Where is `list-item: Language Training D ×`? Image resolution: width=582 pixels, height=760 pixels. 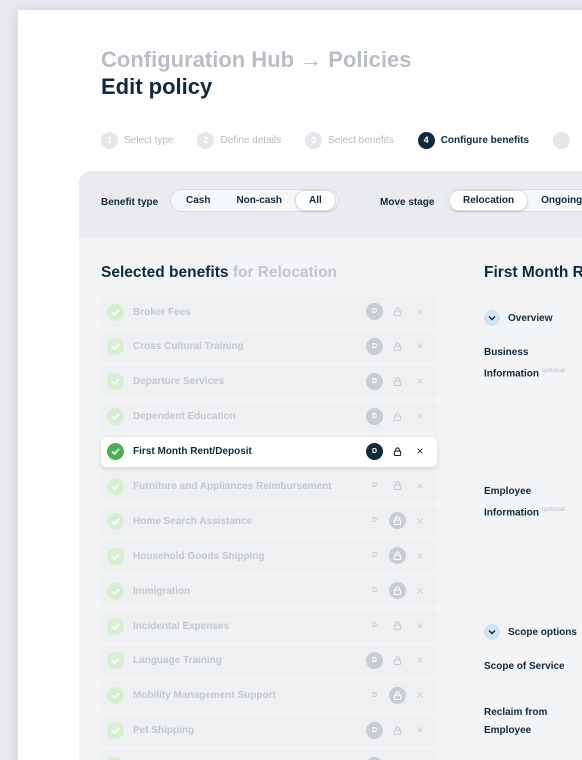 list-item: Language Training D × is located at coordinates (269, 660).